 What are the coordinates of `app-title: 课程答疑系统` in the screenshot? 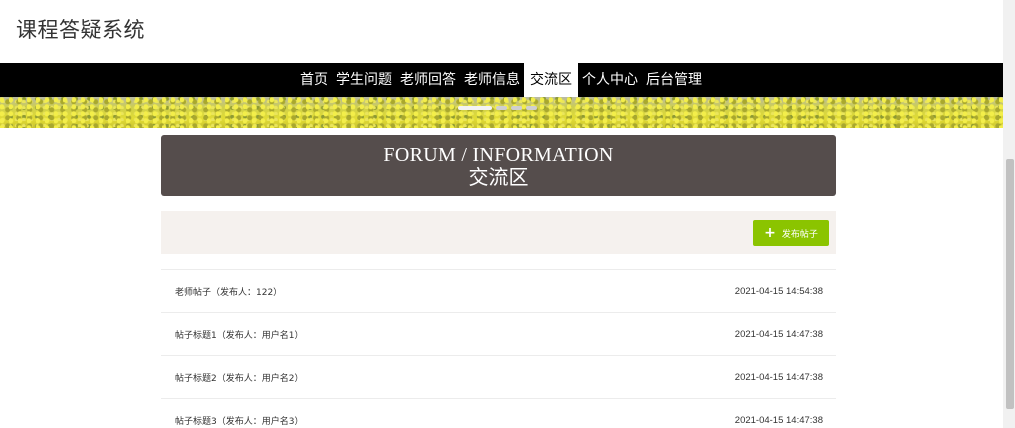 It's located at (80, 30).